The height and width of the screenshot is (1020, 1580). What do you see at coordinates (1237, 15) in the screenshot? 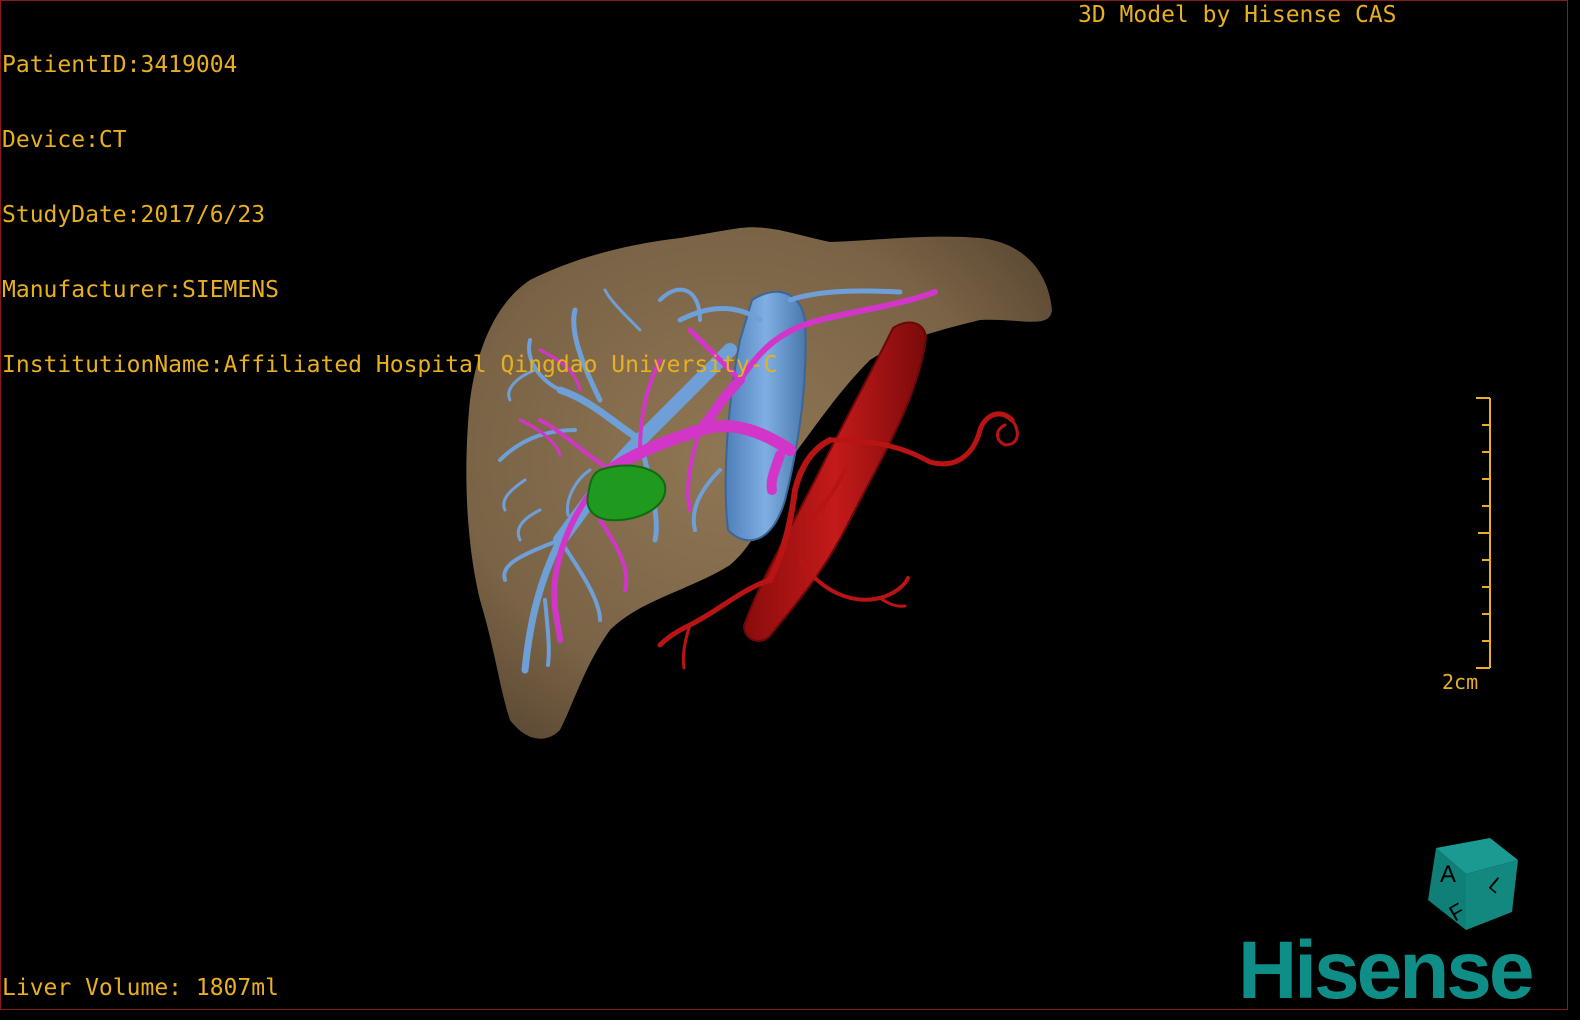
I see `model-brand-caption: 3D Model by Hisense CAS` at bounding box center [1237, 15].